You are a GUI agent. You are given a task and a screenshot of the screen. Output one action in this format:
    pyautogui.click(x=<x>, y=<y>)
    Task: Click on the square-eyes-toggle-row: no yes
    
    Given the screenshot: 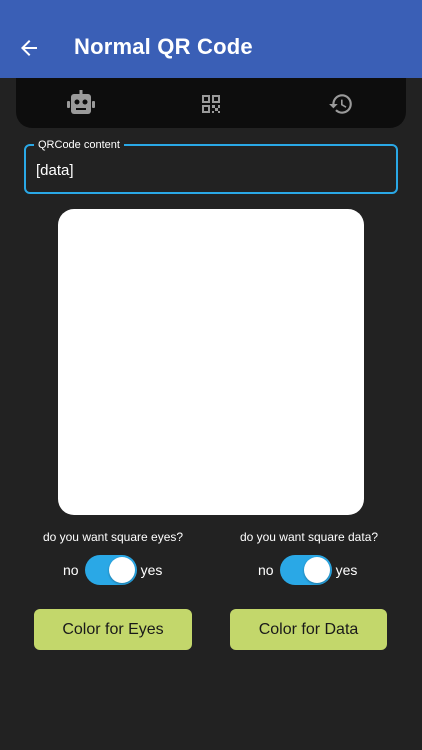 What is the action you would take?
    pyautogui.click(x=112, y=570)
    